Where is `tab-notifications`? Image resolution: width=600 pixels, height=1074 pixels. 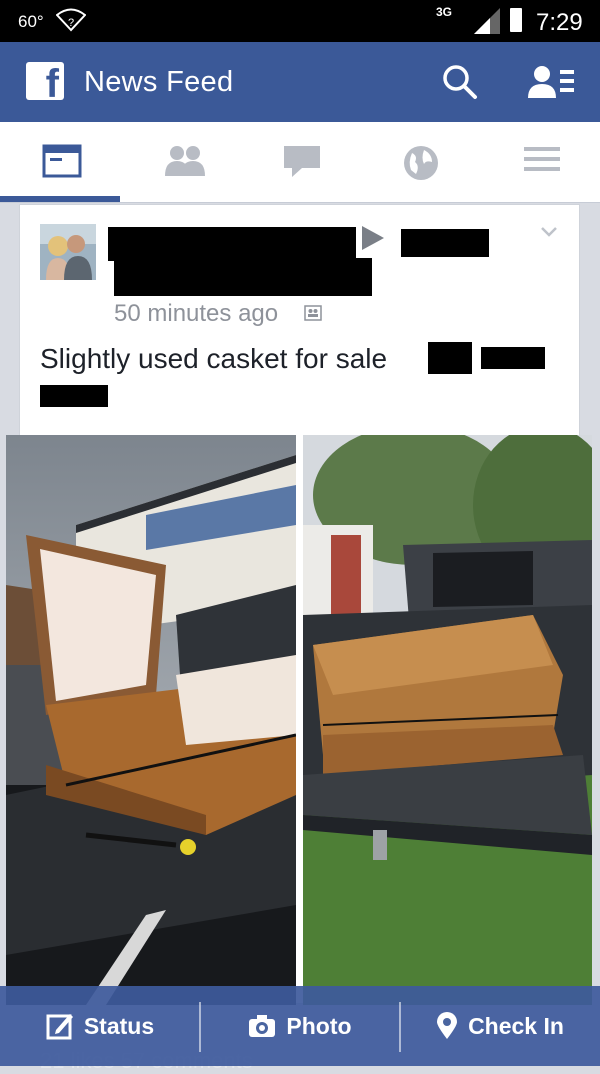
tab-notifications is located at coordinates (420, 162).